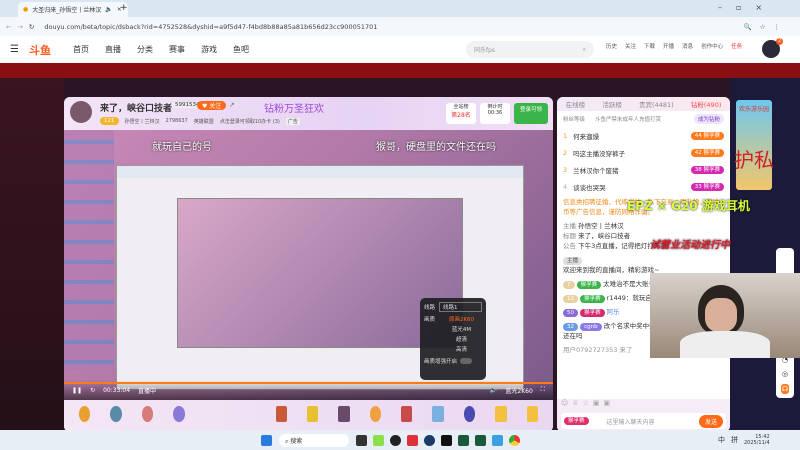  Describe the element at coordinates (687, 46) in the screenshot. I see `messages-button: 消息` at that location.